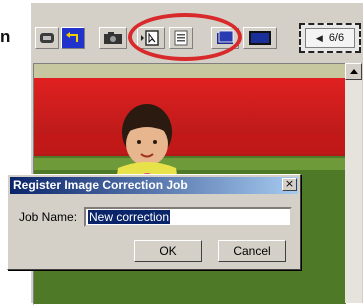 The height and width of the screenshot is (305, 363). I want to click on frame-counter-value: 6/6, so click(336, 38).